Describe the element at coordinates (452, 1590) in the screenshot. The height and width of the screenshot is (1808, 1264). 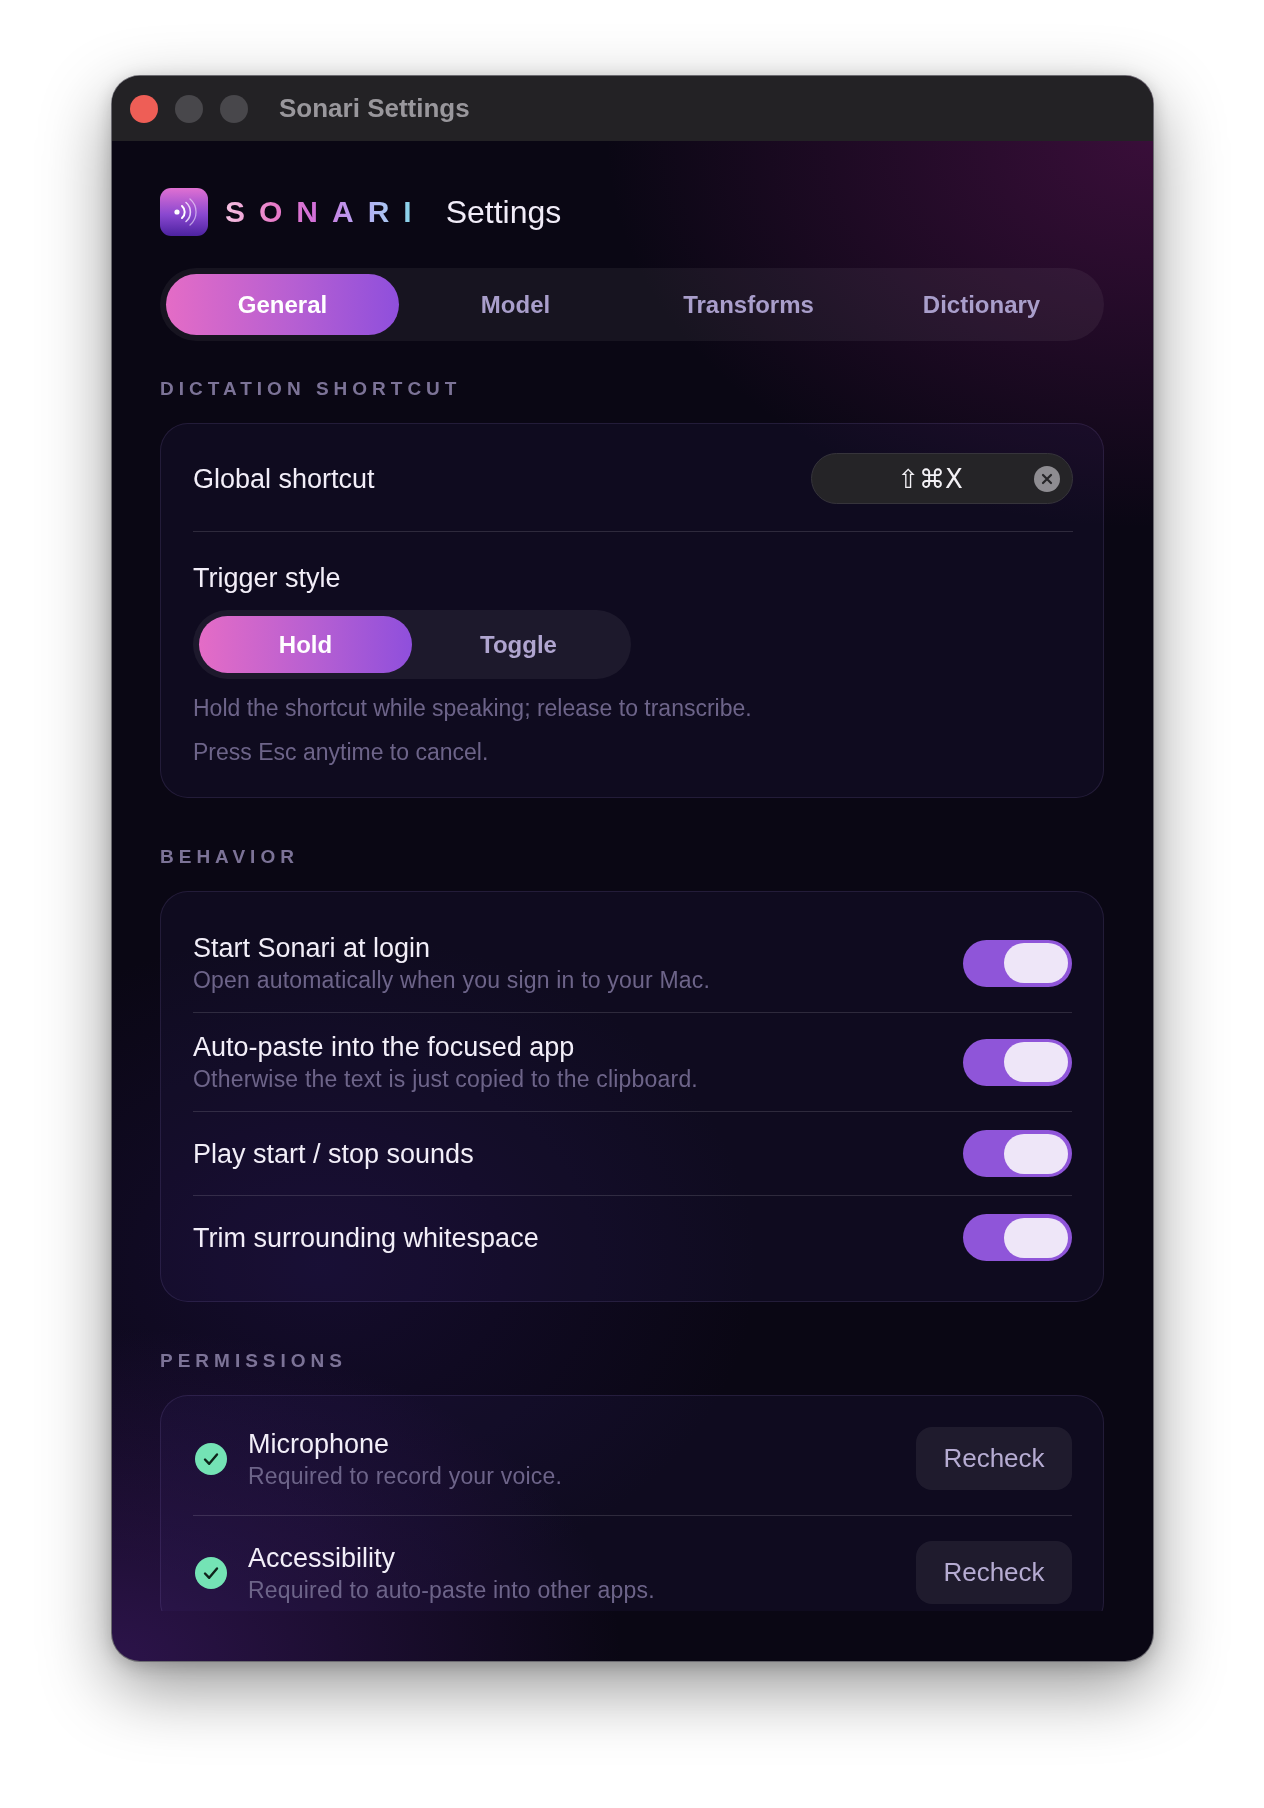
I see `permission-description: Required to auto-paste into other apps.` at that location.